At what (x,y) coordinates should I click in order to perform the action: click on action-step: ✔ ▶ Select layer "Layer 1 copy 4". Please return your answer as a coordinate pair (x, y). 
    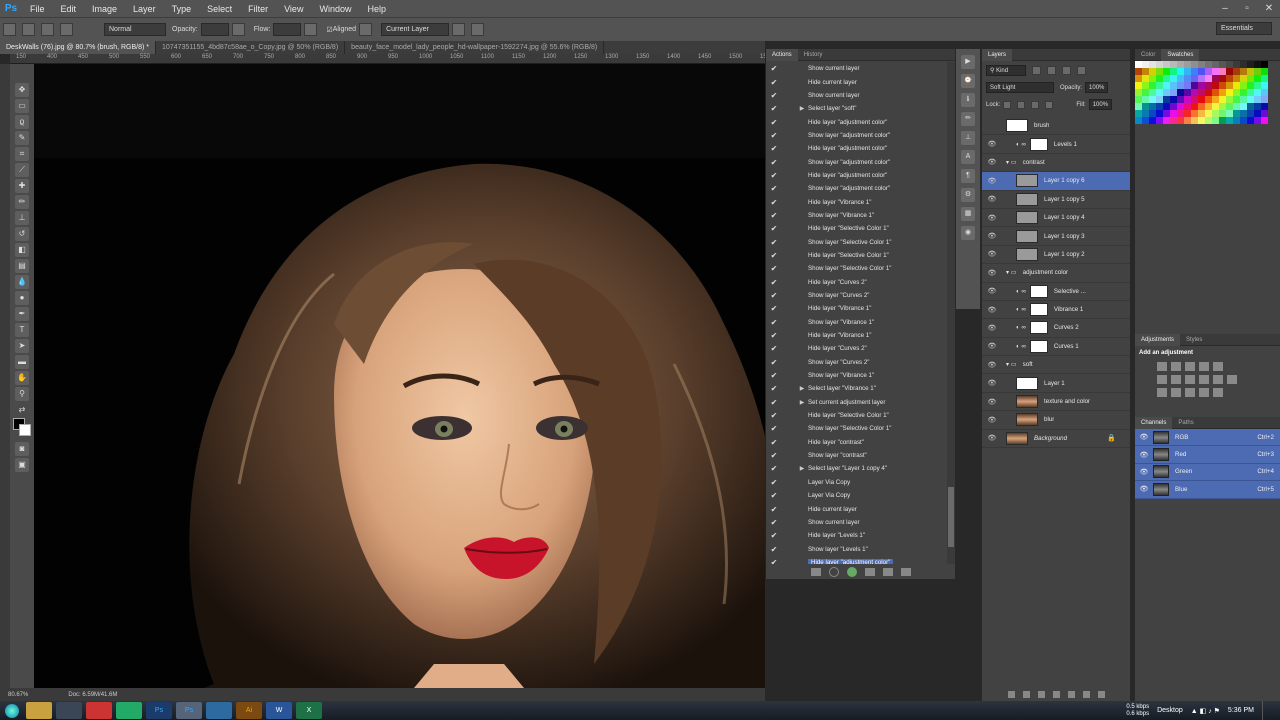
    Looking at the image, I should click on (857, 468).